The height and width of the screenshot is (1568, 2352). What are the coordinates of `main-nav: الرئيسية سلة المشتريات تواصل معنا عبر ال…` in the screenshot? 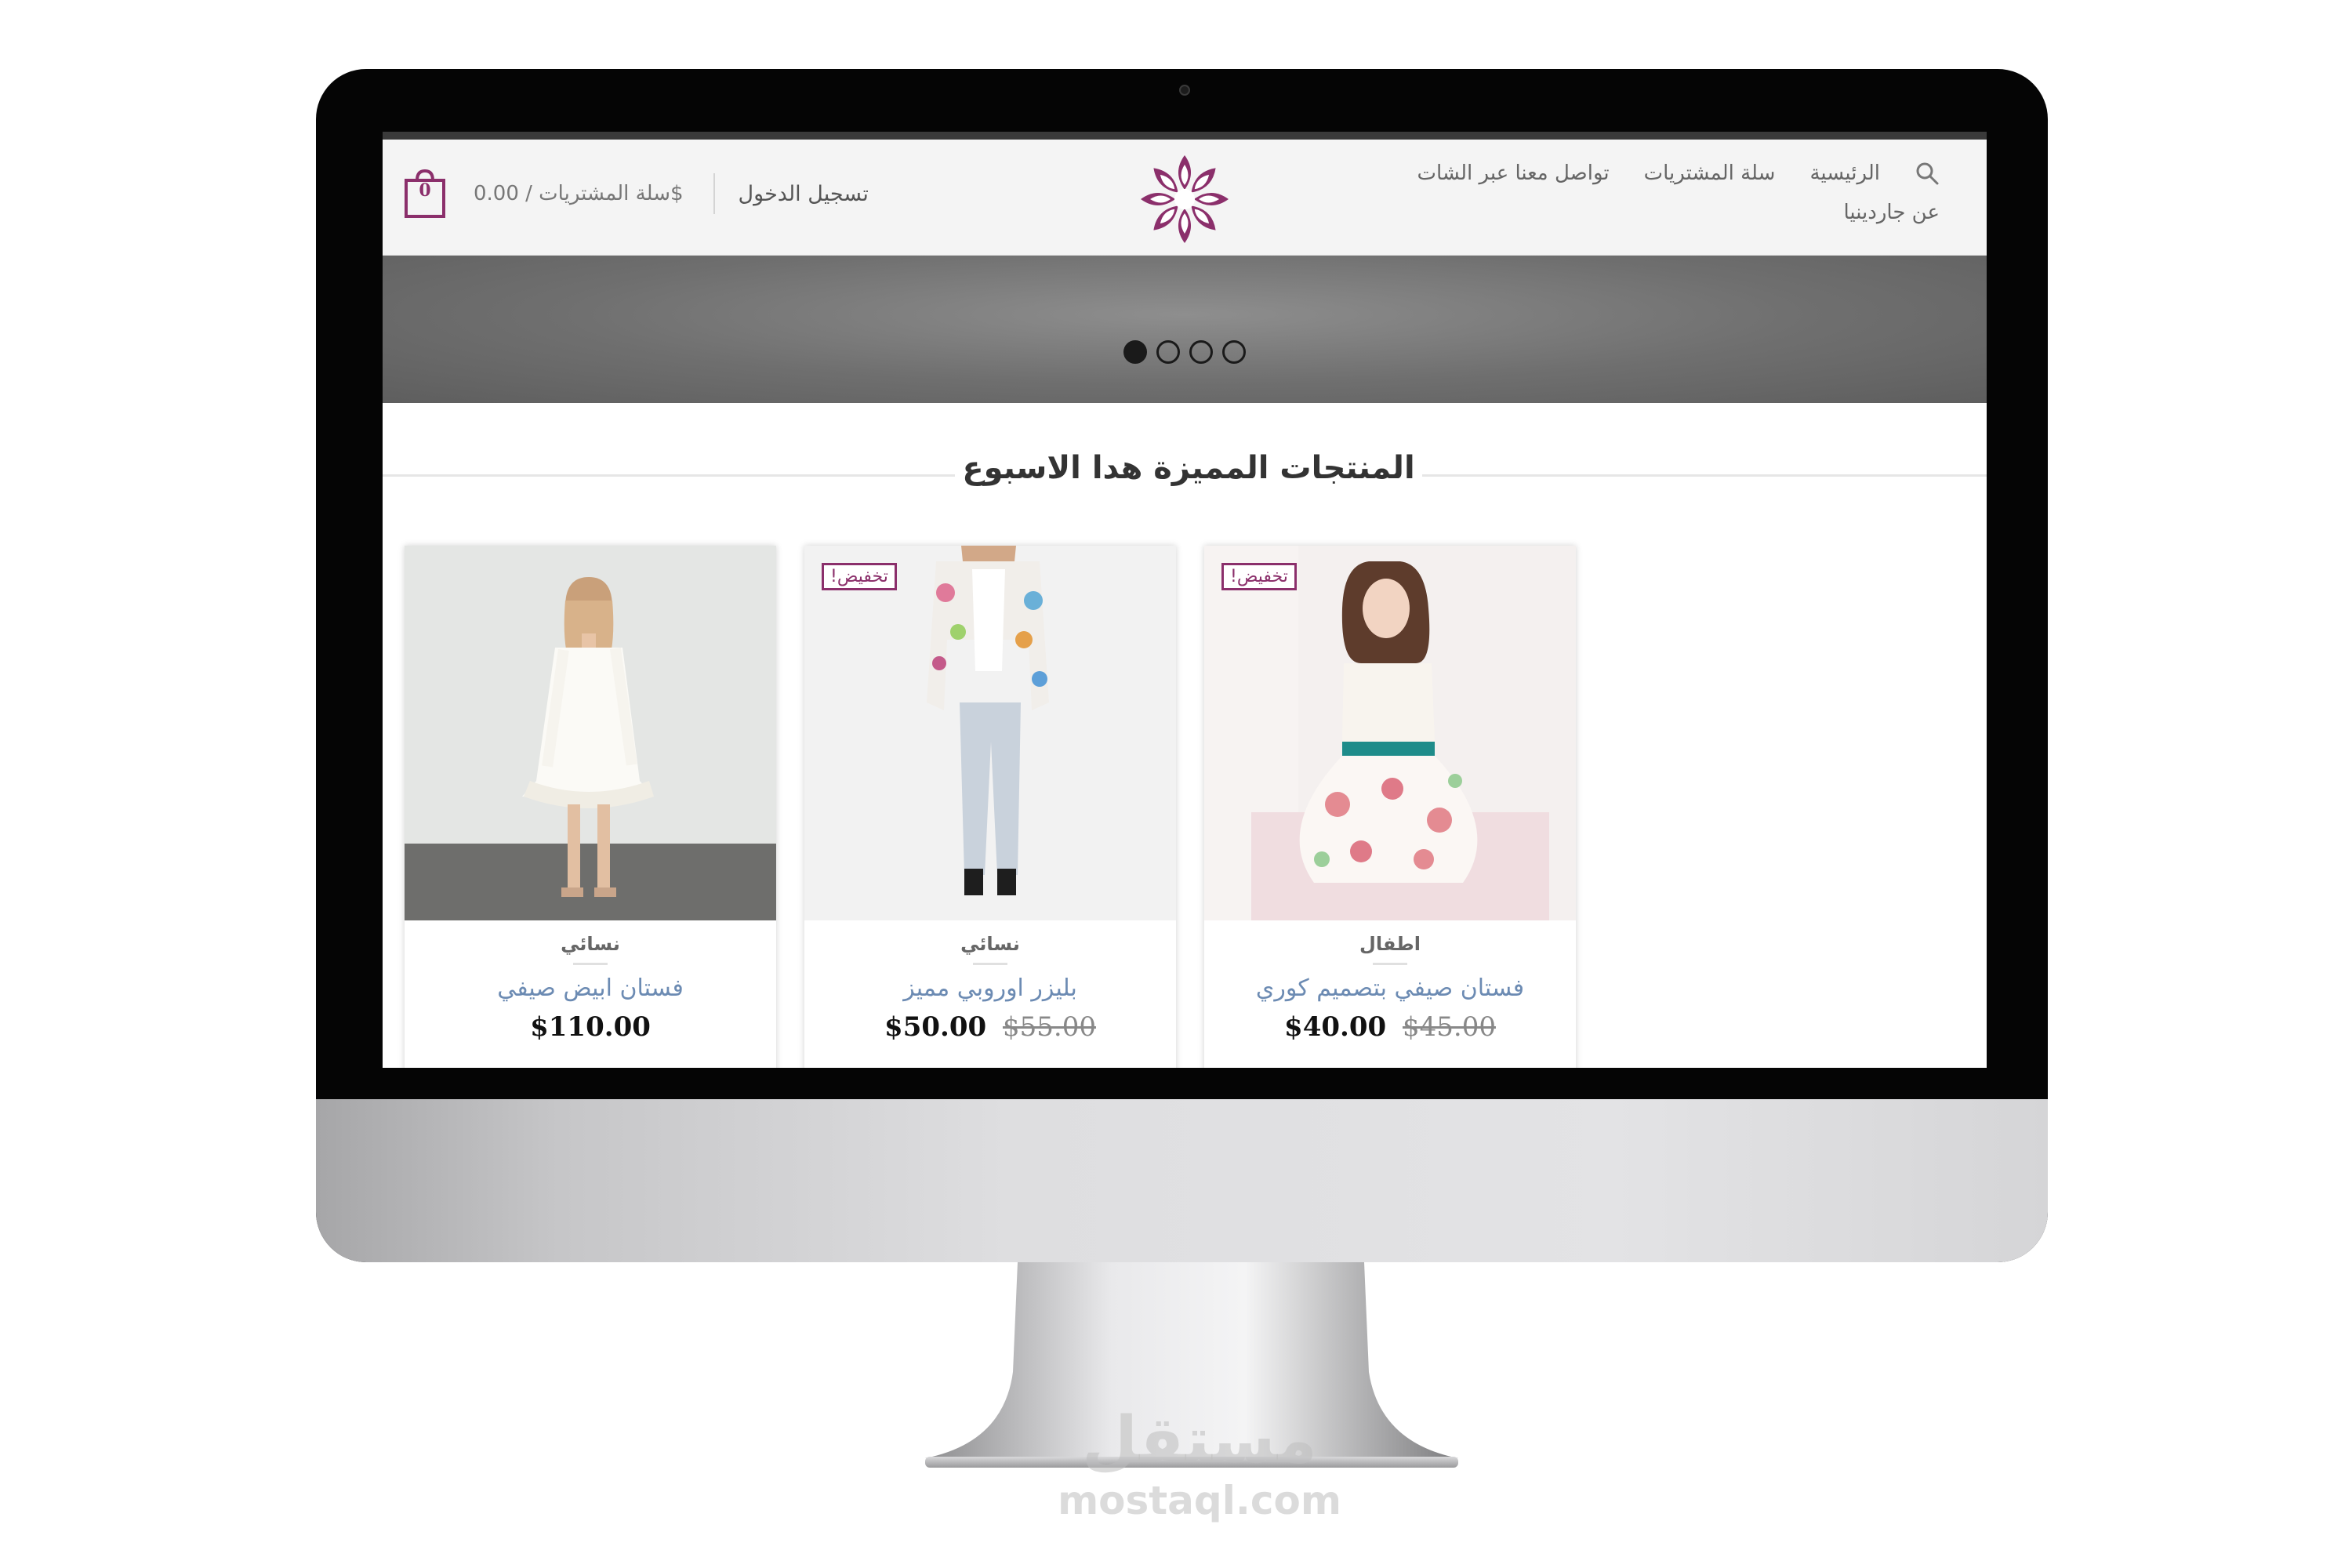 It's located at (1642, 193).